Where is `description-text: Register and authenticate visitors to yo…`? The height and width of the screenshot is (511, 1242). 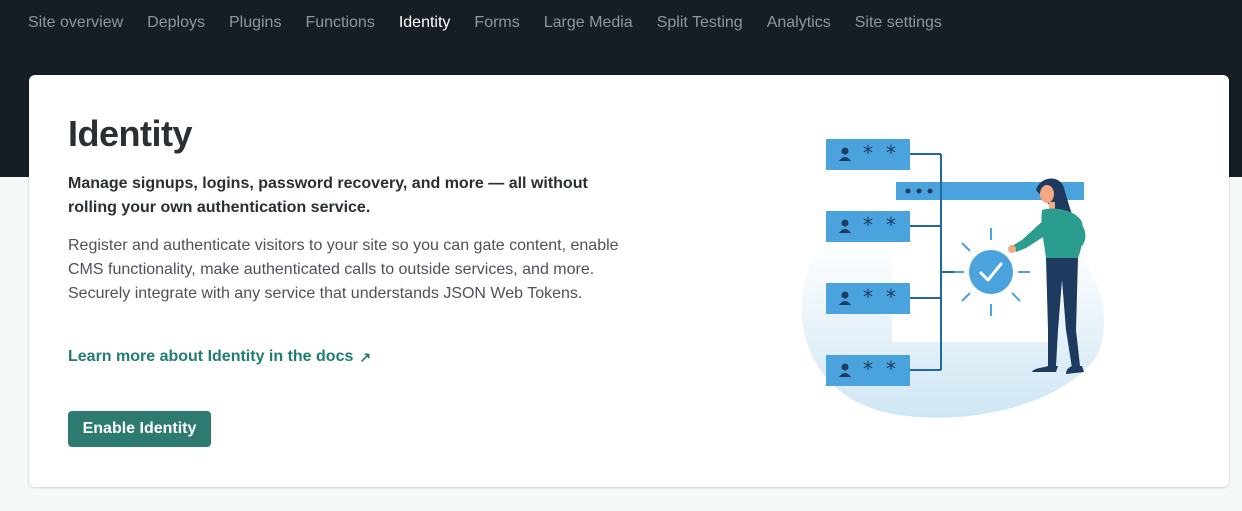
description-text: Register and authenticate visitors to yo… is located at coordinates (343, 269).